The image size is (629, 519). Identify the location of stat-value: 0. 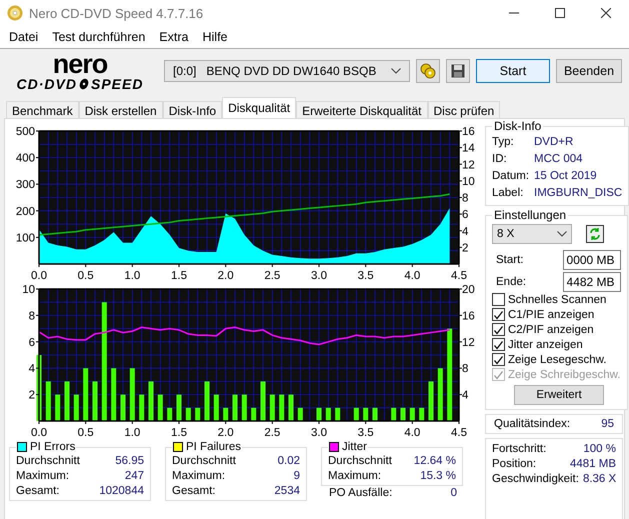
(453, 493).